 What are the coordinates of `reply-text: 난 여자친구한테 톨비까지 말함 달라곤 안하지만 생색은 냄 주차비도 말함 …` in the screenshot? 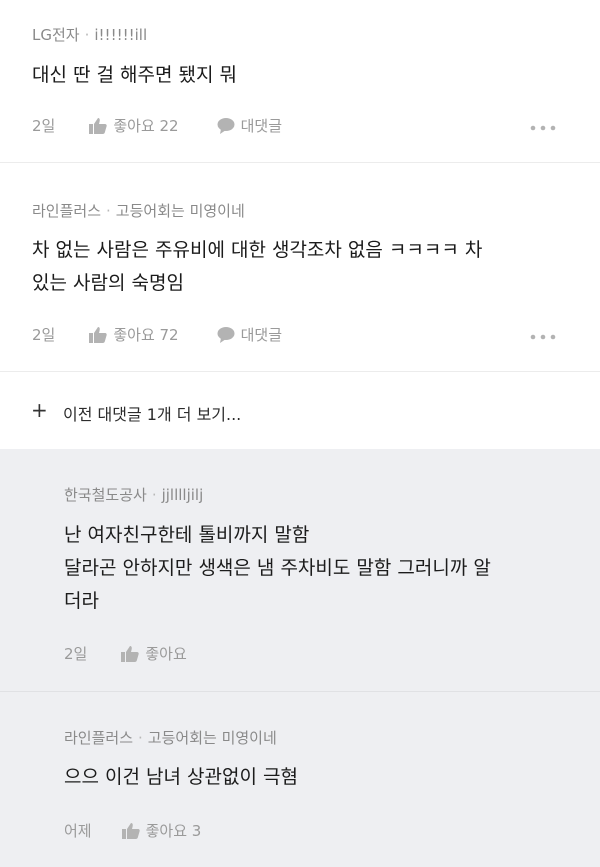 It's located at (277, 568).